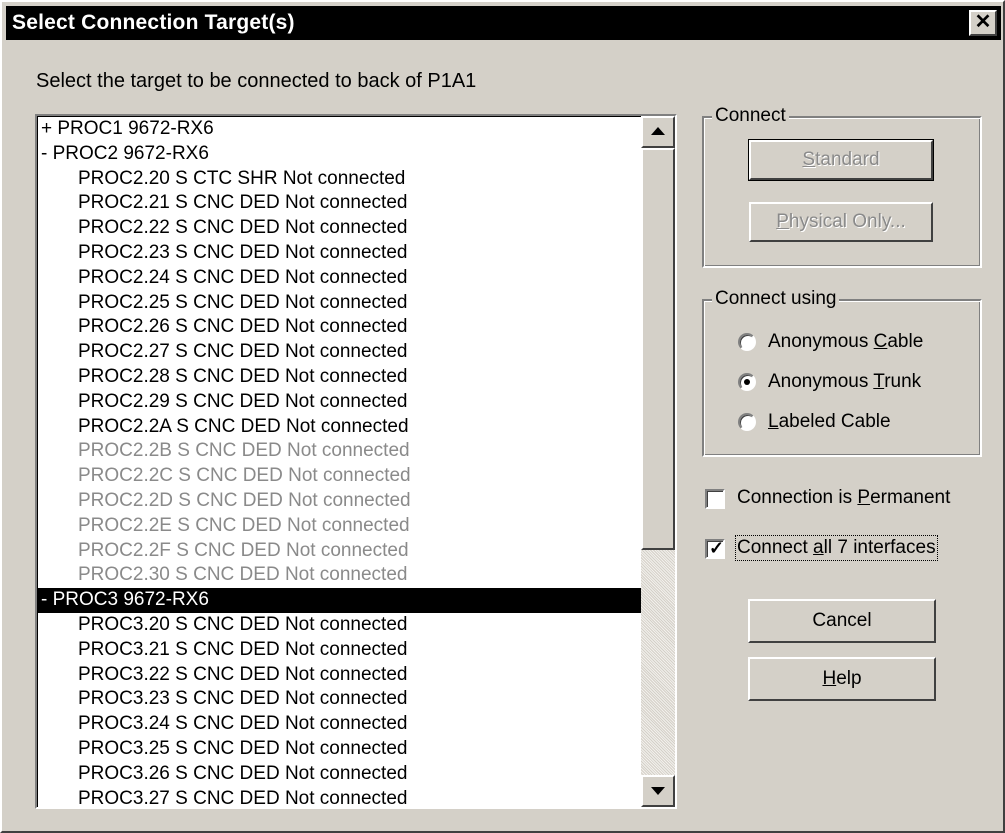 The width and height of the screenshot is (1005, 833). I want to click on close-button: ✕, so click(983, 23).